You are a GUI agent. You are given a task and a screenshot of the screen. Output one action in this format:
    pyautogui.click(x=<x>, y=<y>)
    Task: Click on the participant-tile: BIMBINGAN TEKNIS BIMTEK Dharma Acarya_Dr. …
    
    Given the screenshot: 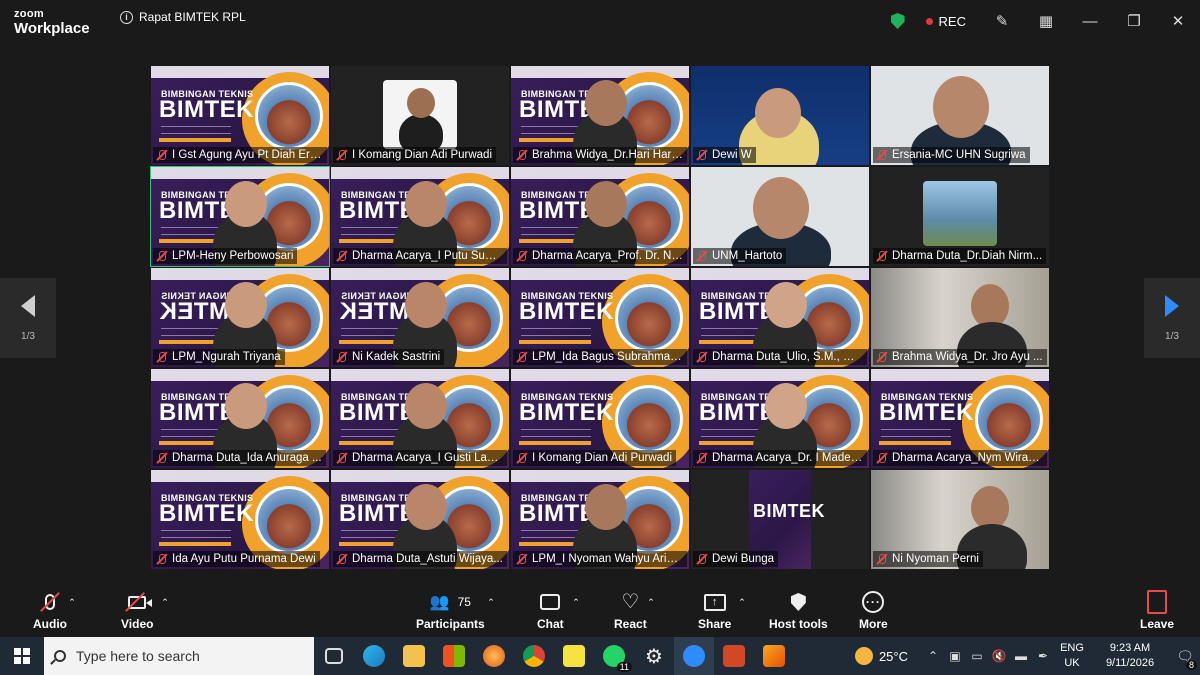 What is the action you would take?
    pyautogui.click(x=780, y=418)
    